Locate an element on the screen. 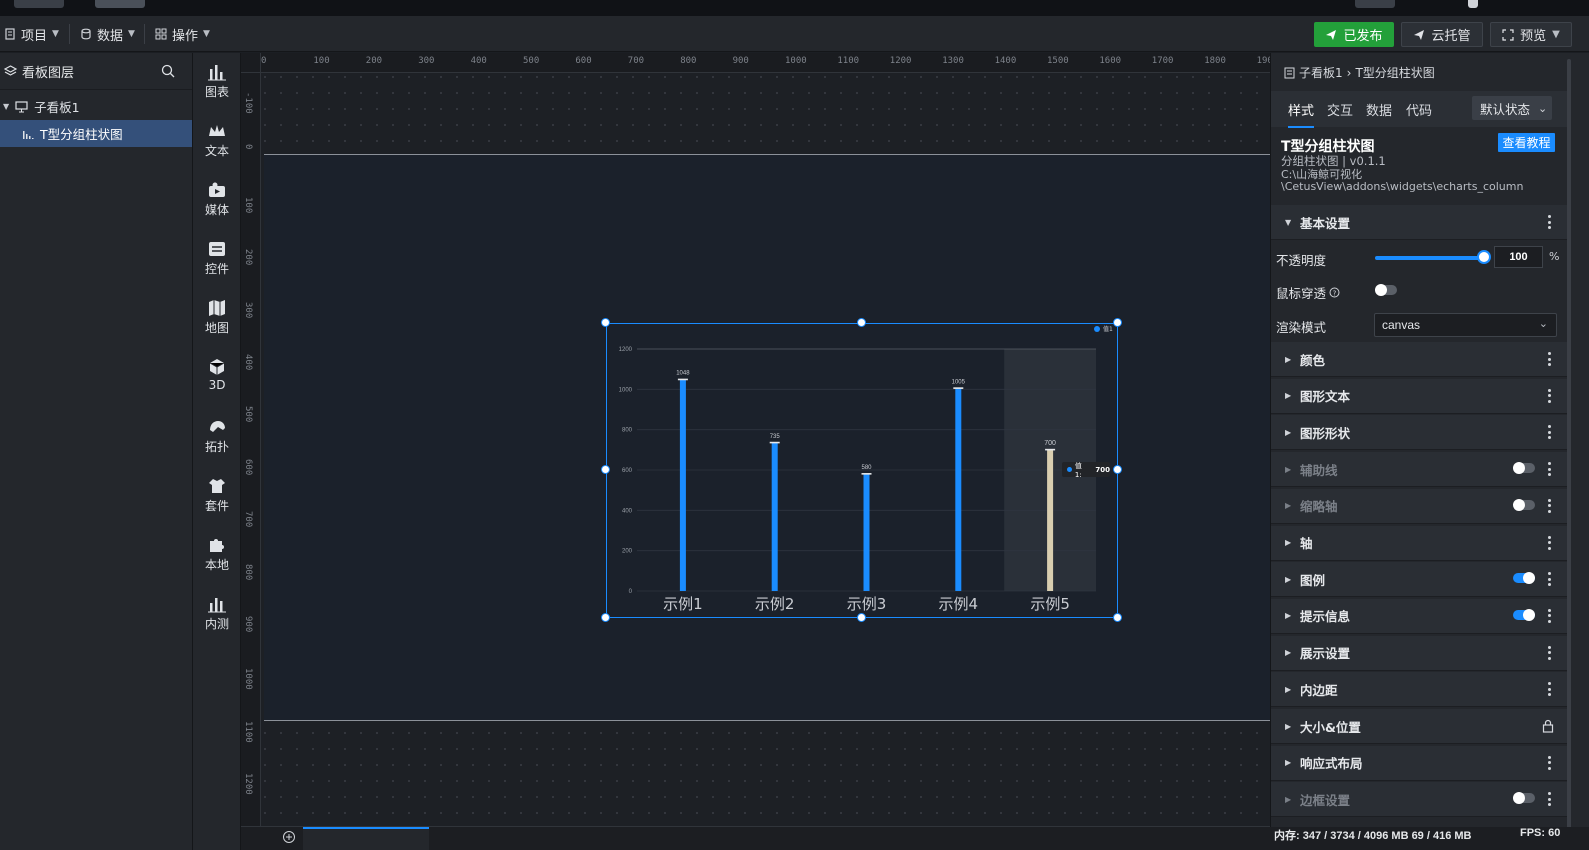 The width and height of the screenshot is (1589, 850). window-control is located at coordinates (1473, 4).